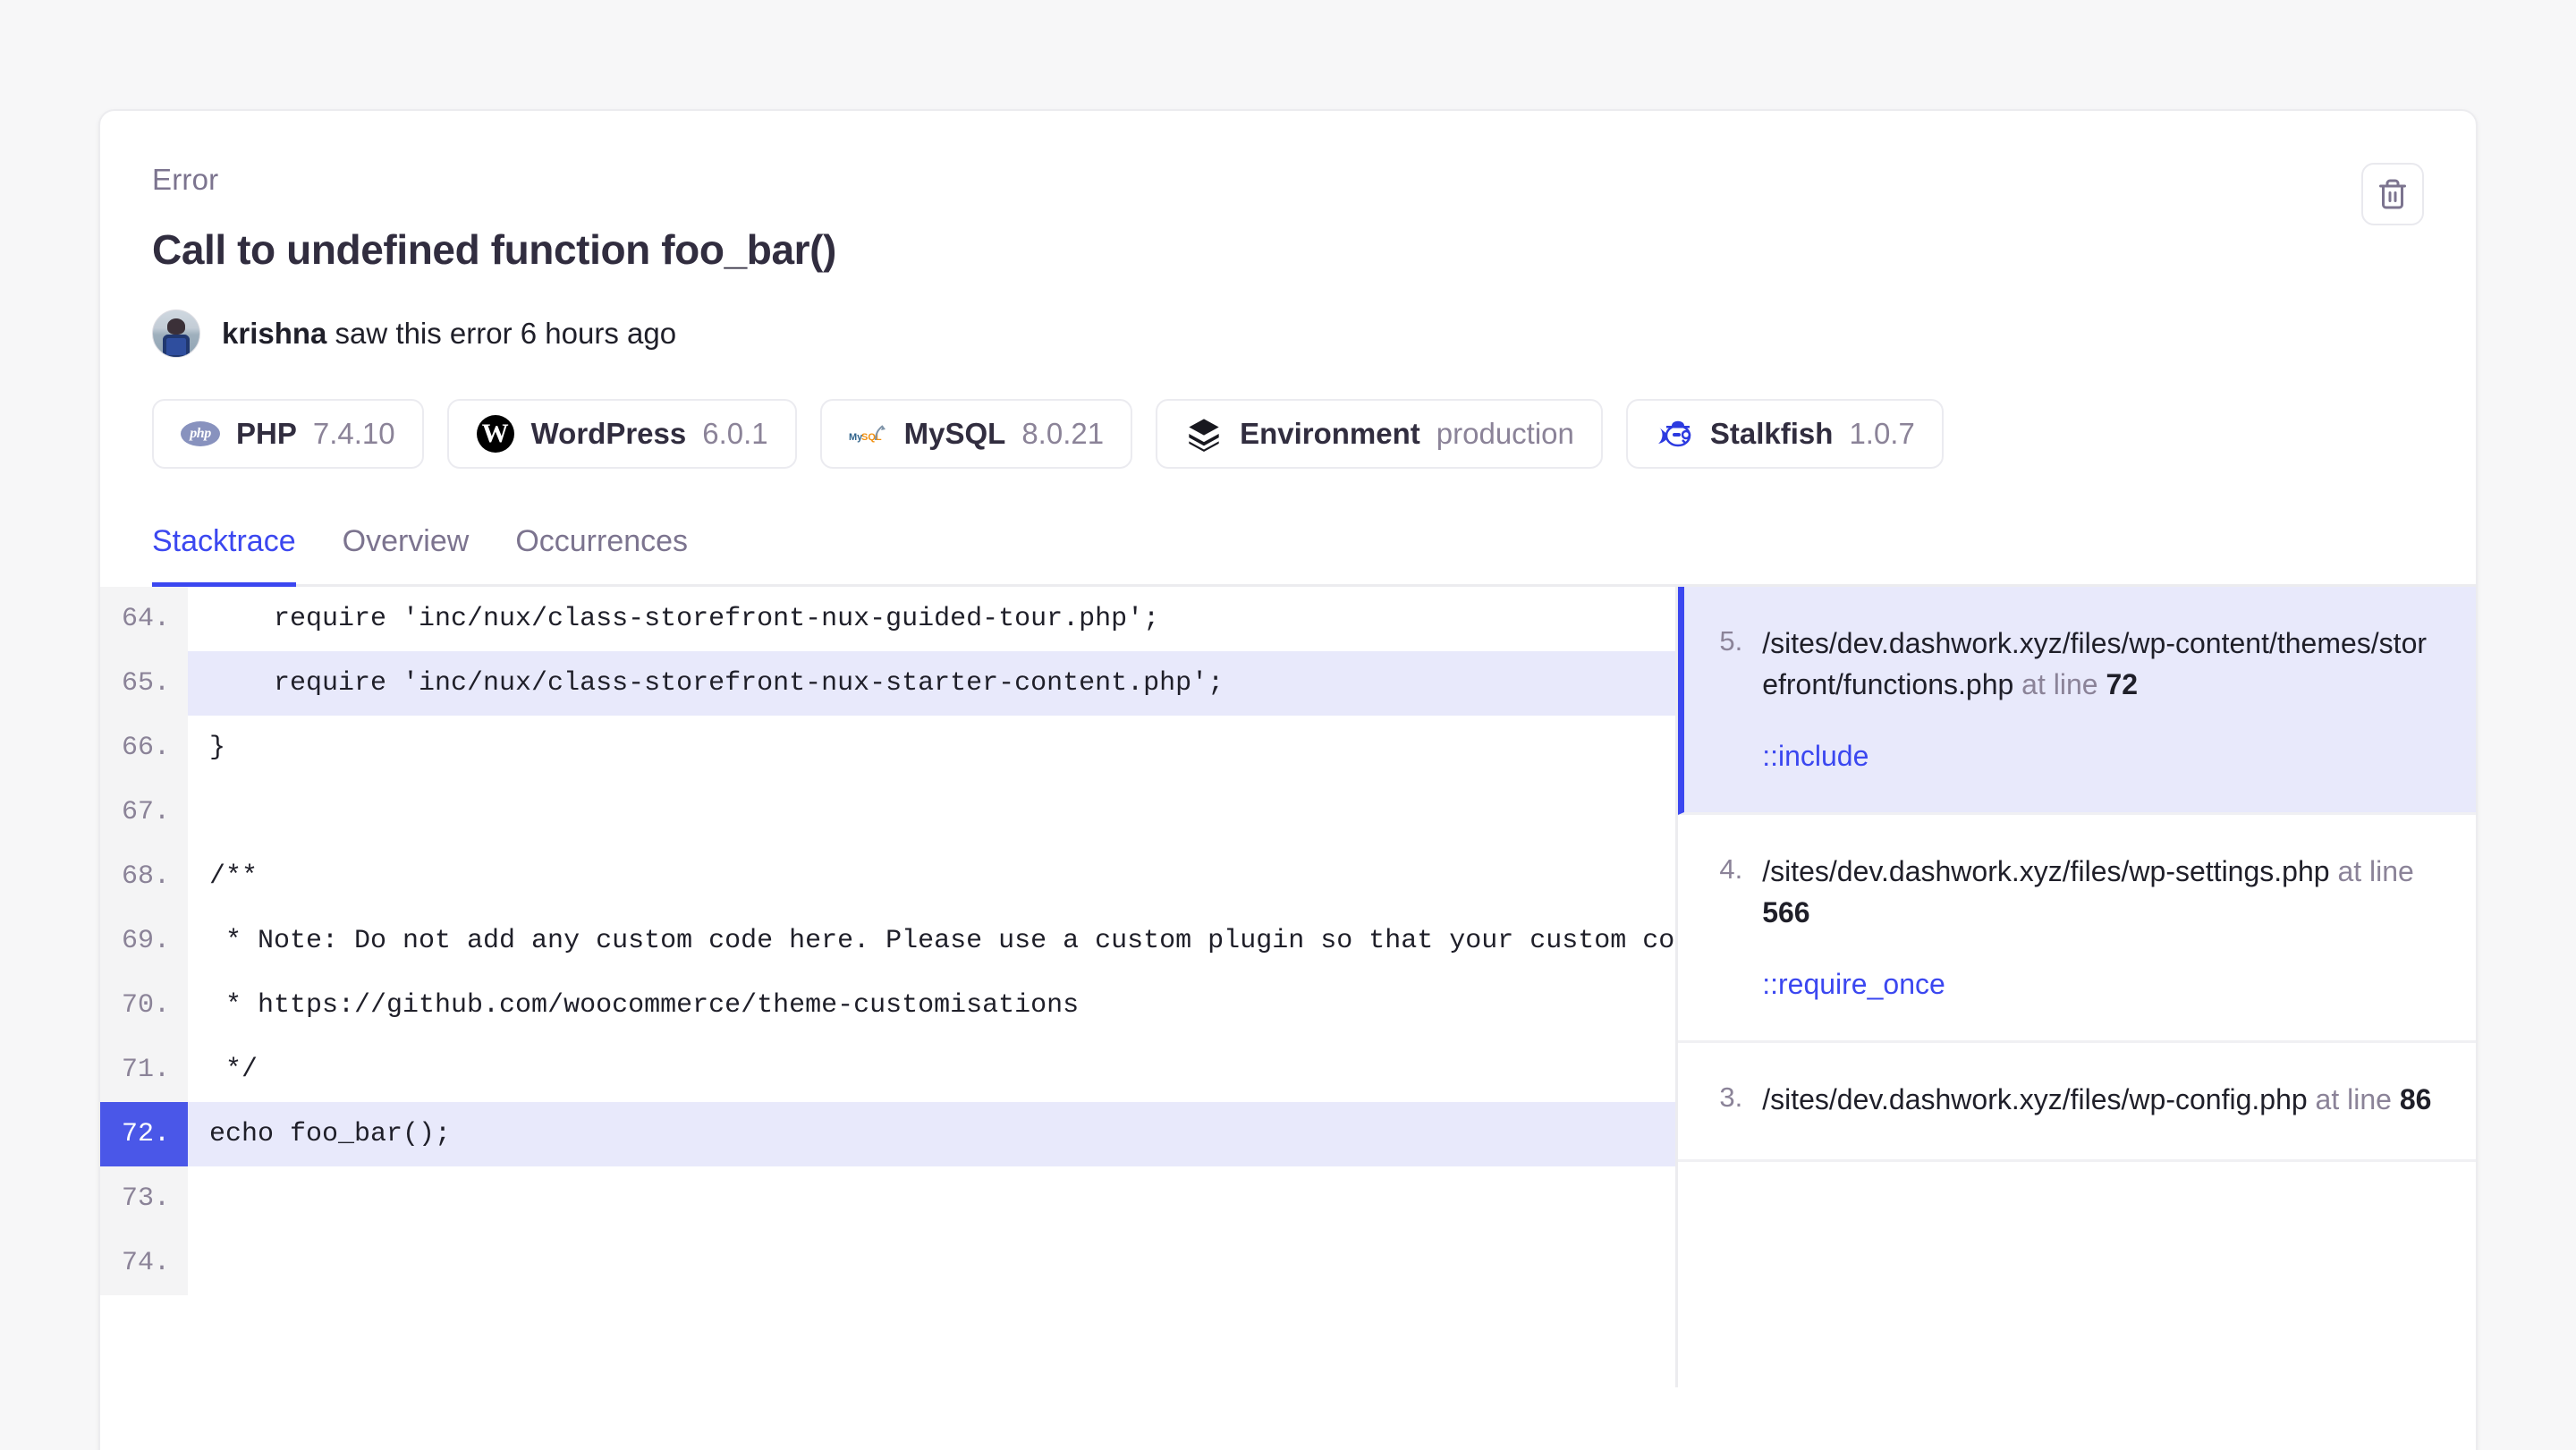 The width and height of the screenshot is (2576, 1450). What do you see at coordinates (353, 433) in the screenshot?
I see `badge-php-value: 7.4.10` at bounding box center [353, 433].